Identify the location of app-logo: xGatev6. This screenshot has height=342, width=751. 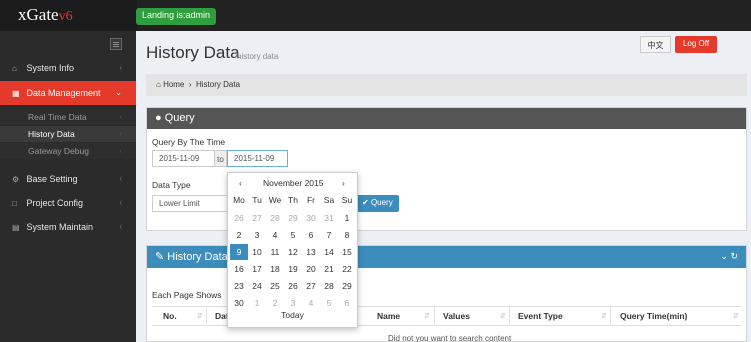
(68, 15).